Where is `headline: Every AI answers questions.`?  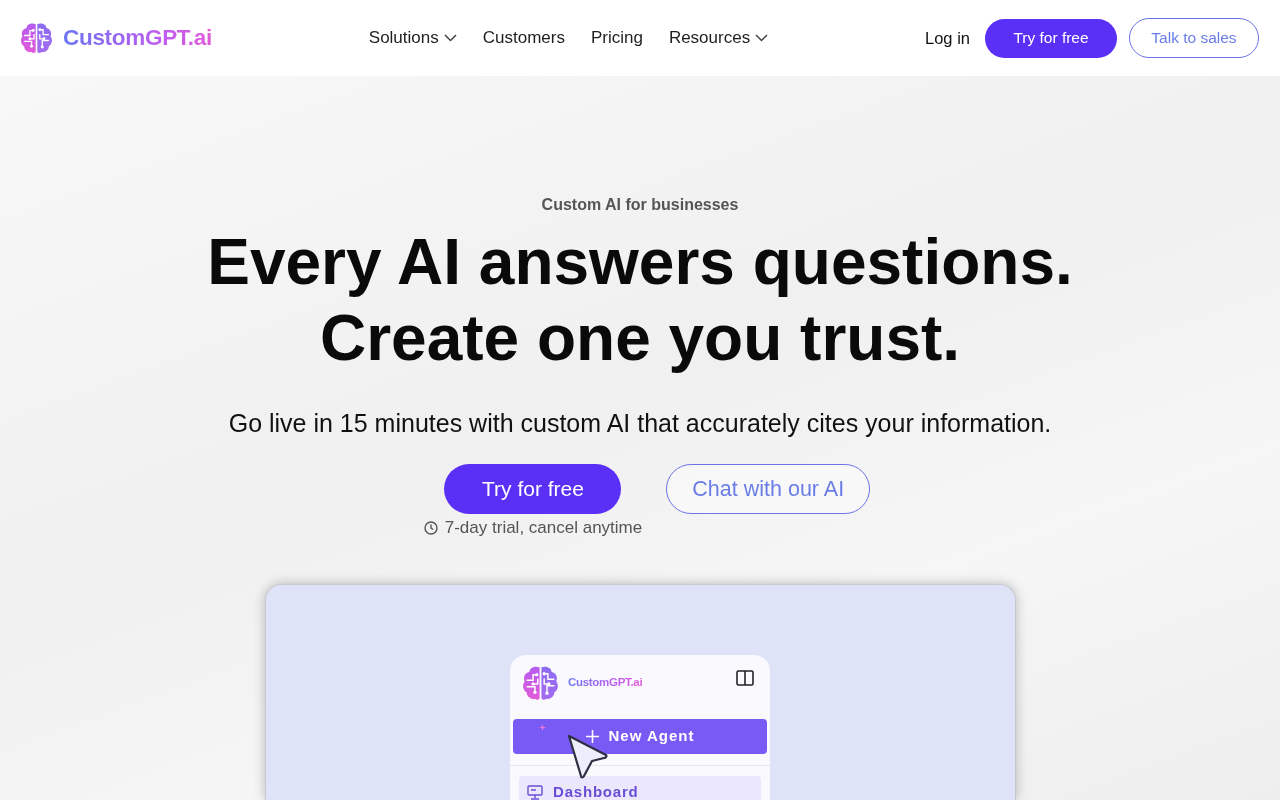
headline: Every AI answers questions. is located at coordinates (640, 262).